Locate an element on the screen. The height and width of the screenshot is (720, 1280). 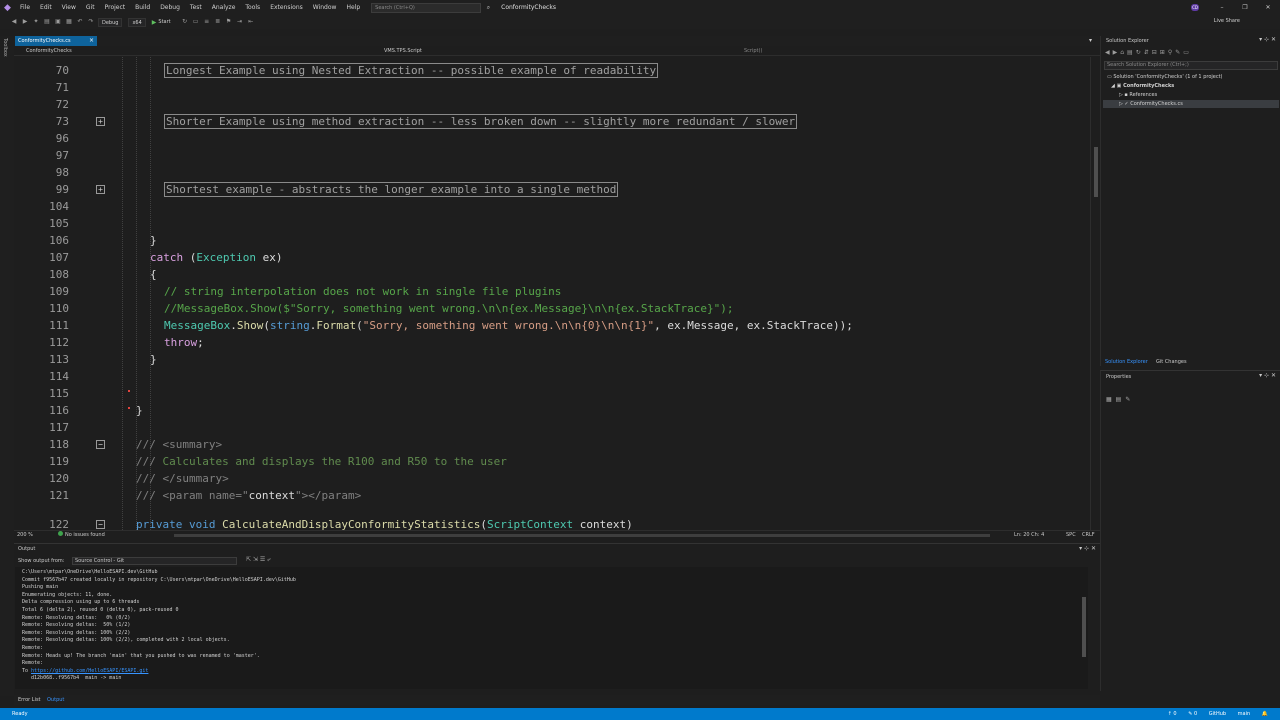
code-line: 115 is located at coordinates (552, 393).